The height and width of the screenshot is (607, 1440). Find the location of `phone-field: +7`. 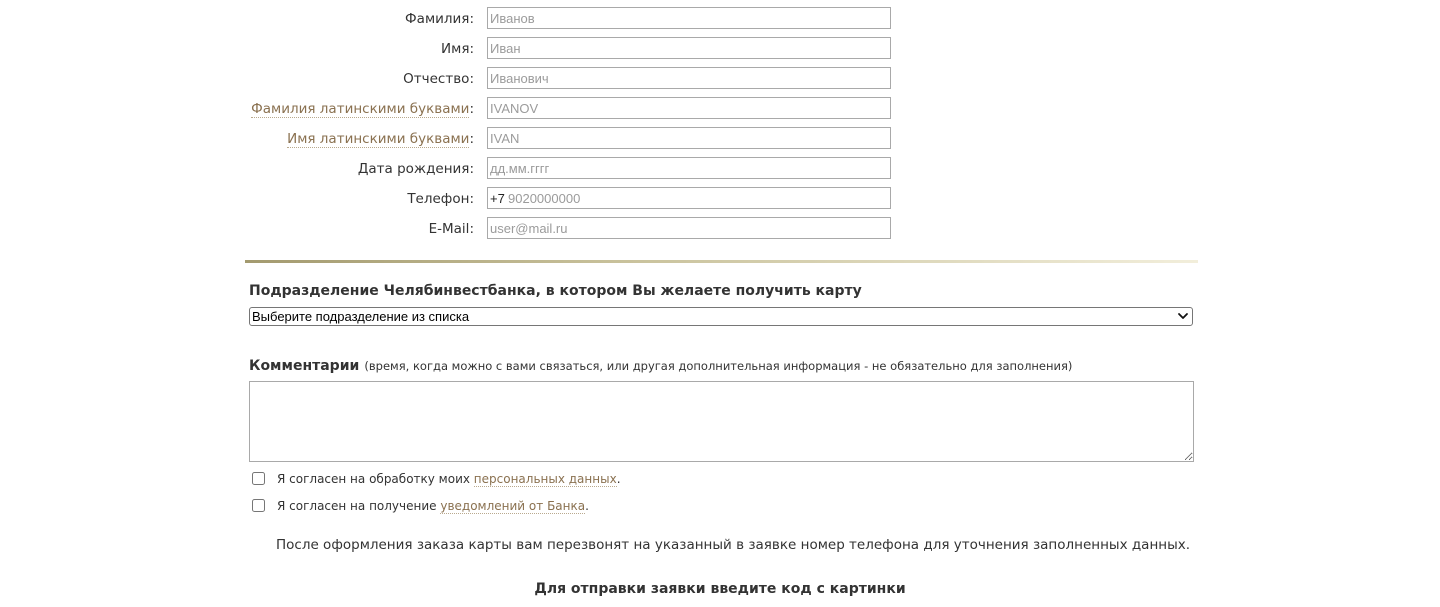

phone-field: +7 is located at coordinates (689, 198).